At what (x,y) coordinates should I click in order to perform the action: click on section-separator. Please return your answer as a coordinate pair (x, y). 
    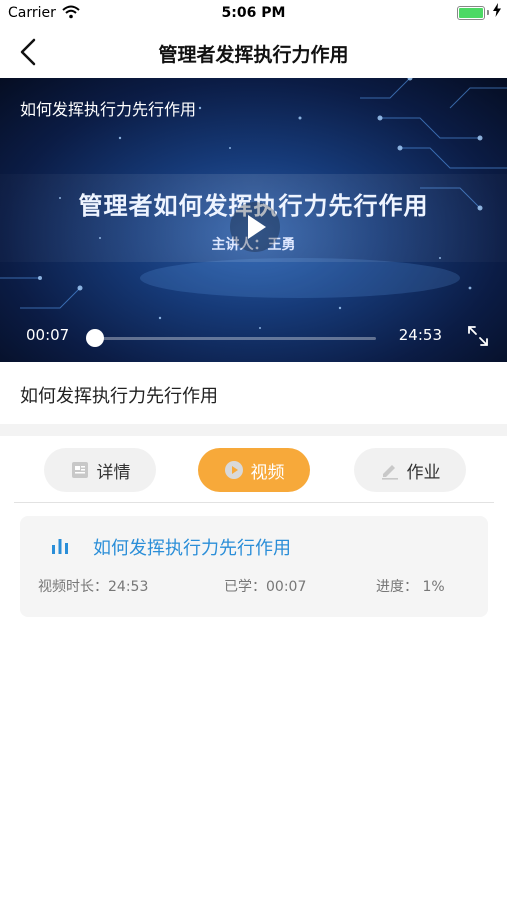
    Looking at the image, I should click on (253, 430).